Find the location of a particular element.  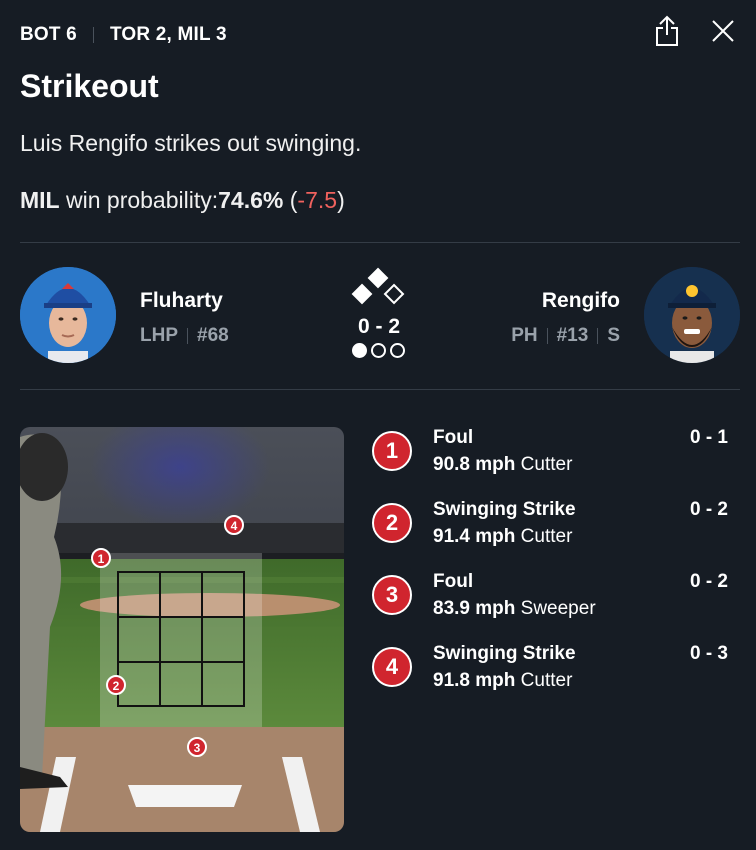

svg-text: 4 is located at coordinates (234, 526).